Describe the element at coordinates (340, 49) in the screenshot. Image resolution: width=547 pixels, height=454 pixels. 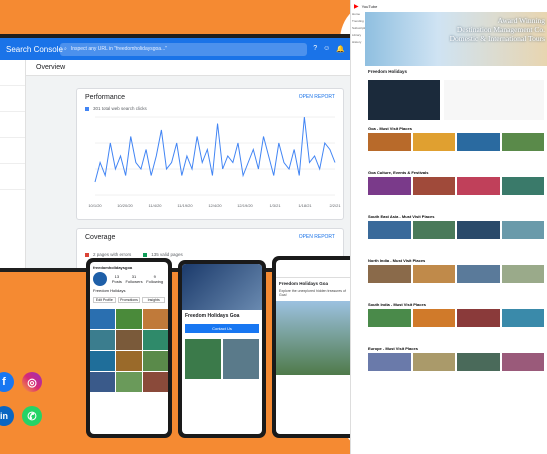
I see `notifications-icon: 🔔` at that location.